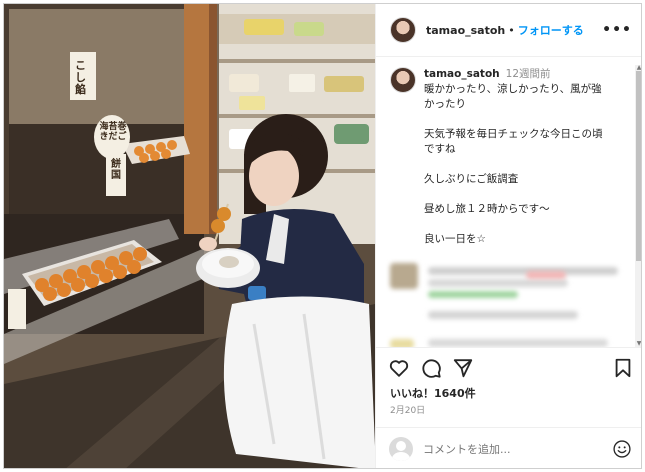 The height and width of the screenshot is (472, 645). What do you see at coordinates (407, 409) in the screenshot?
I see `post-date: 2月20日` at bounding box center [407, 409].